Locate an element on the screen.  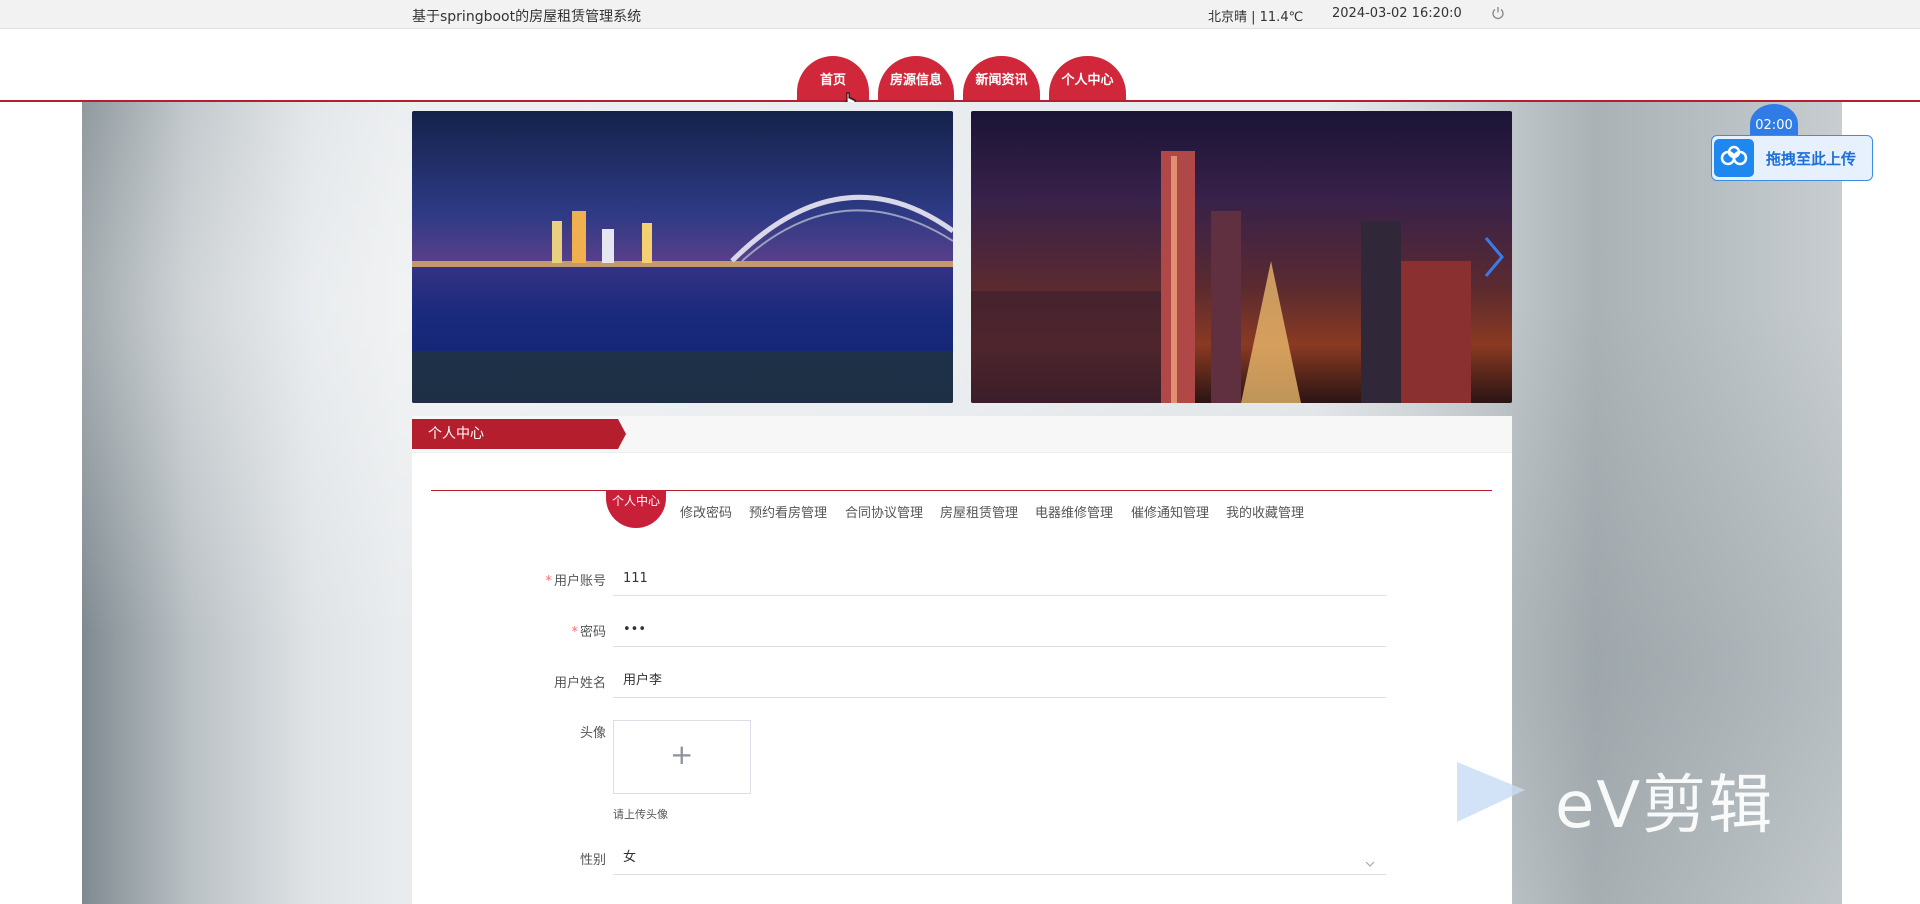
play-logo-icon is located at coordinates (1491, 792).